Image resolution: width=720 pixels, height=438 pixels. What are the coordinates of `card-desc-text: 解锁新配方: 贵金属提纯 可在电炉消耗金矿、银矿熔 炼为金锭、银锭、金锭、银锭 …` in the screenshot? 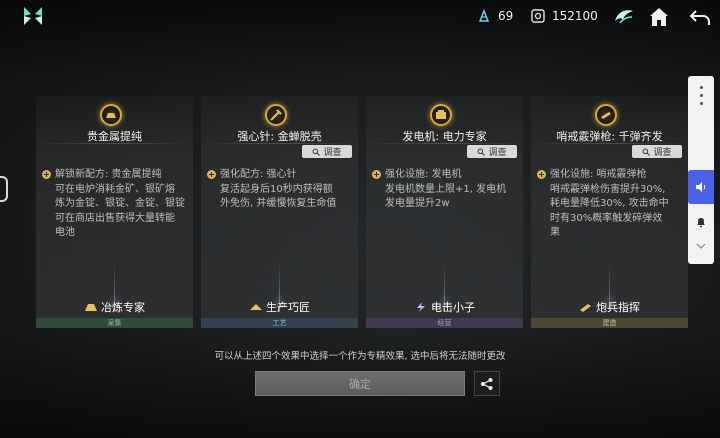 It's located at (120, 203).